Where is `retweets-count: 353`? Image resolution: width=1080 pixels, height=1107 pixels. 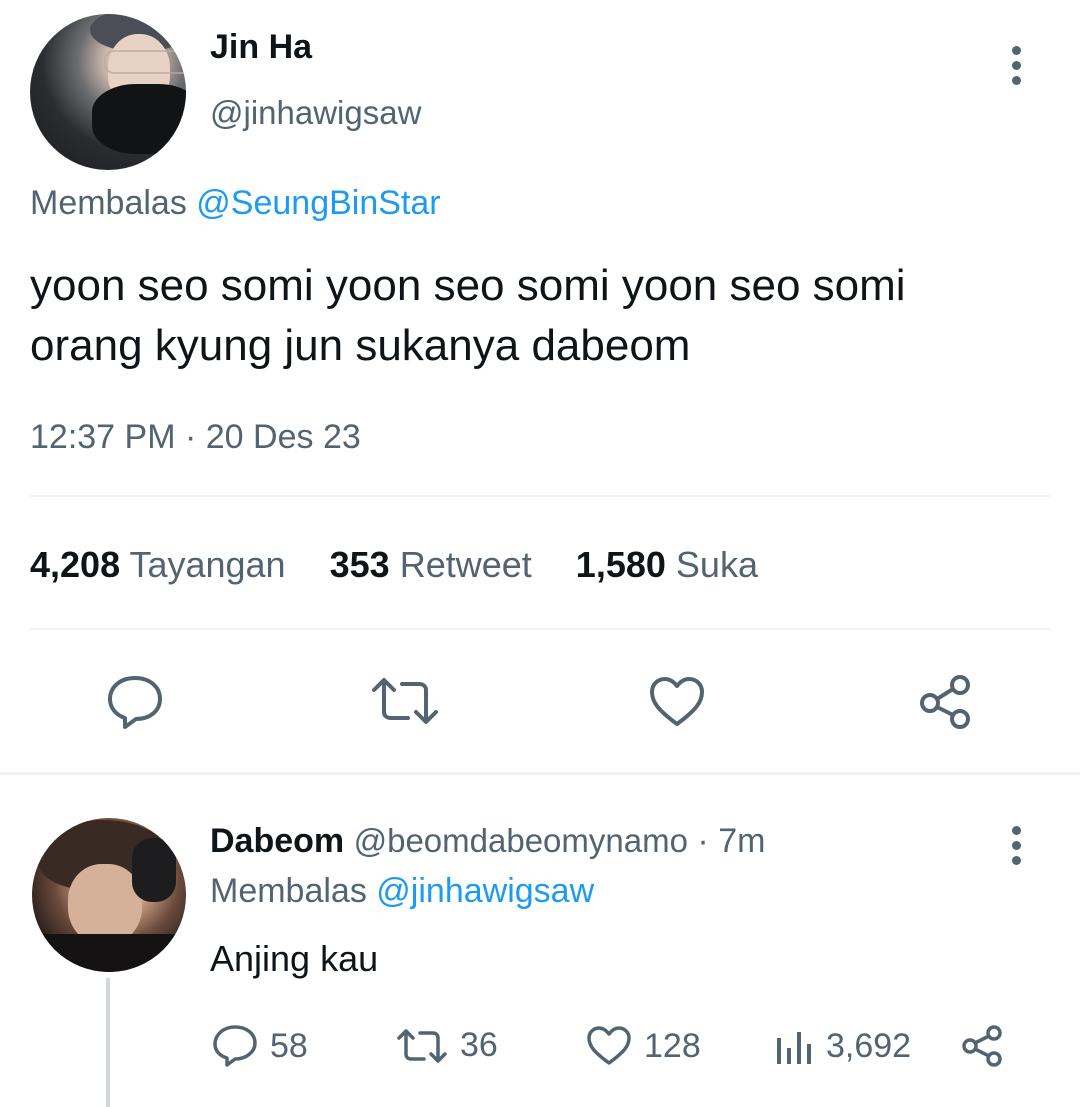
retweets-count: 353 is located at coordinates (359, 564).